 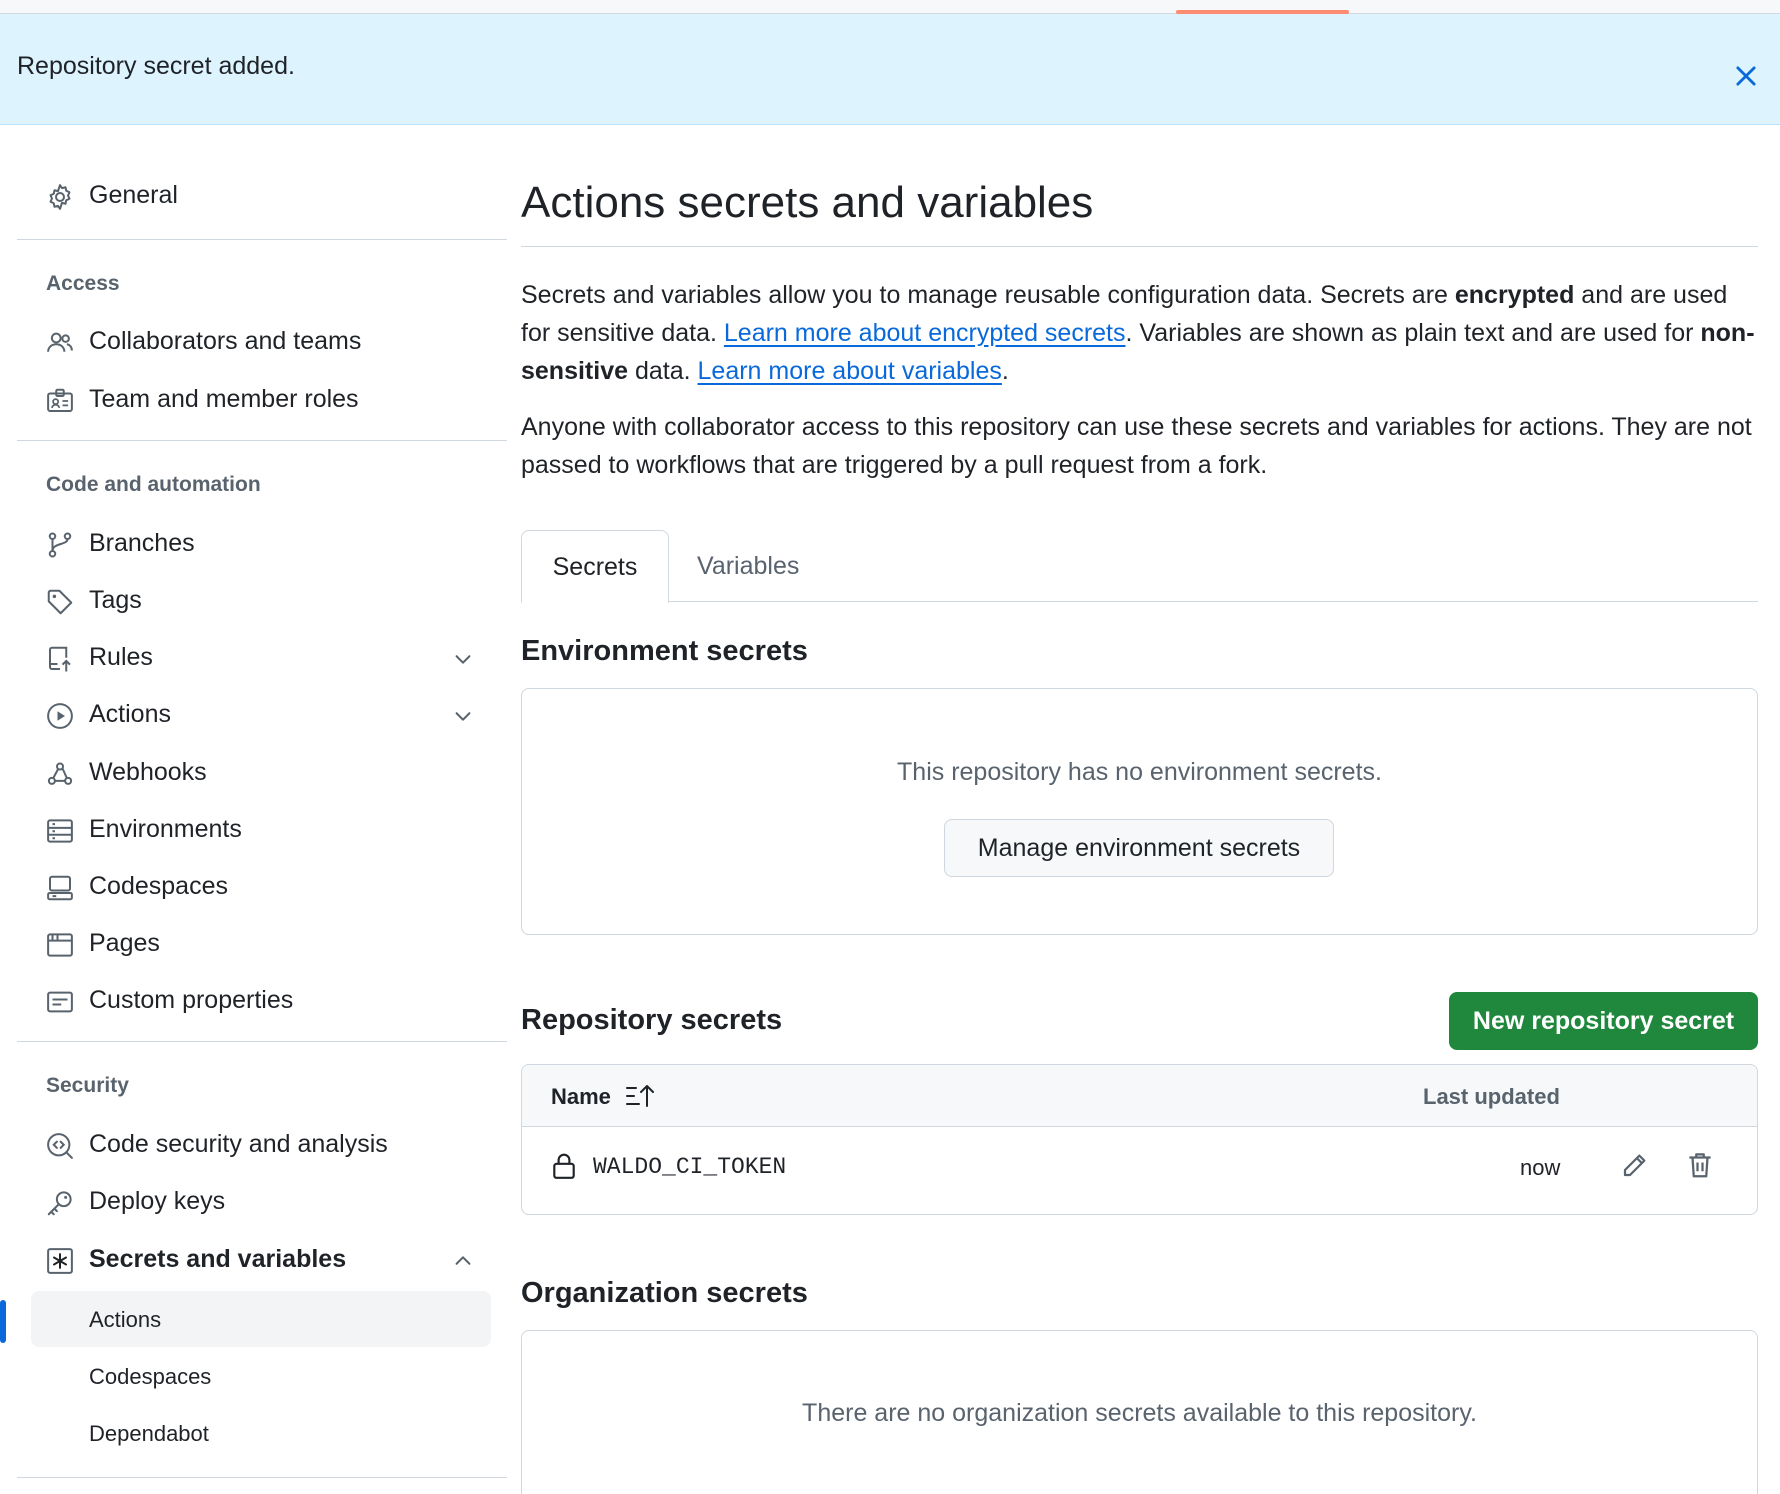 I want to click on sidebar-item-label: Secrets and variables, so click(x=218, y=1258).